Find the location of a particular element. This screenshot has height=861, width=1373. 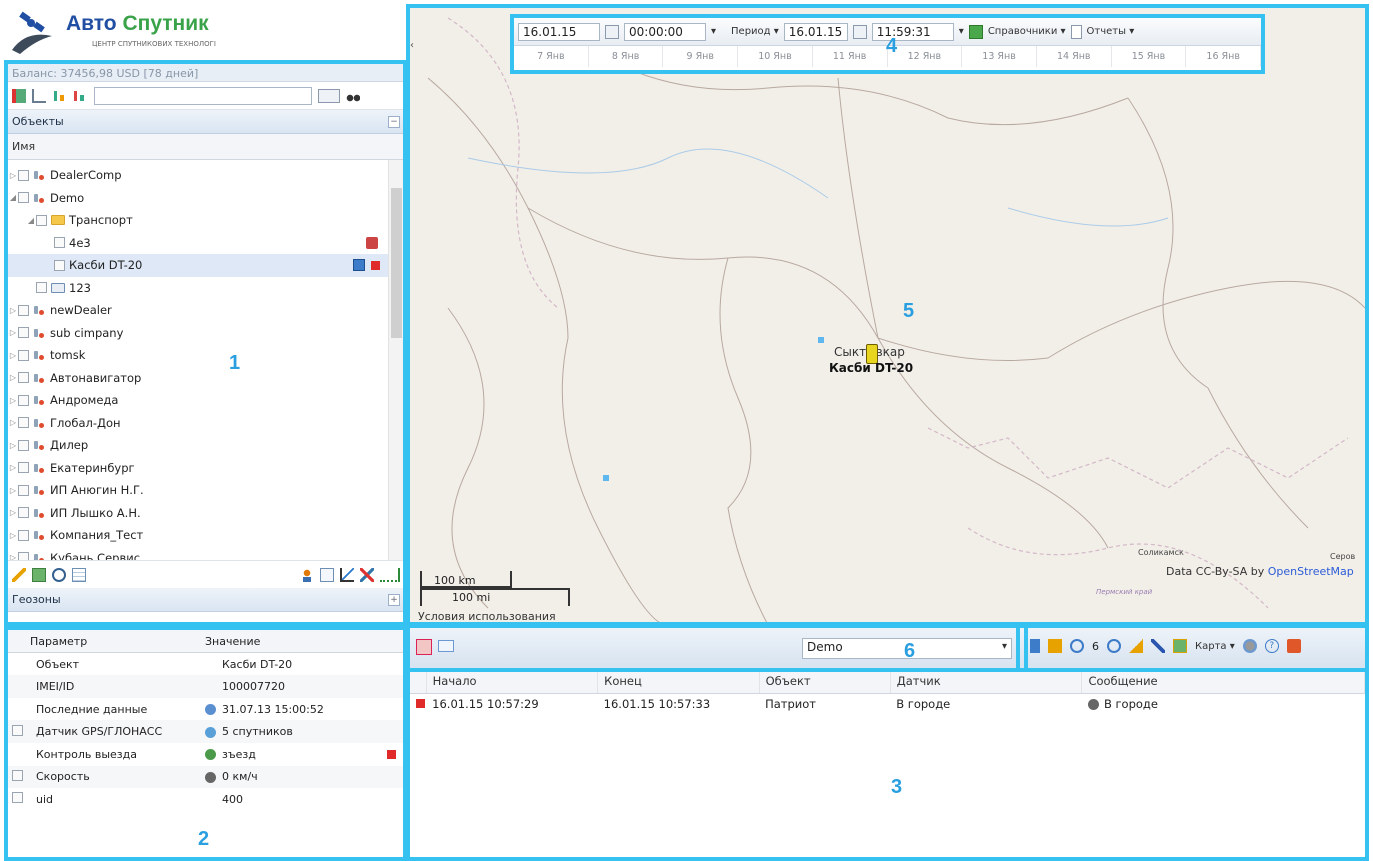

tree-item: ▷ Андромеда is located at coordinates (206, 400).